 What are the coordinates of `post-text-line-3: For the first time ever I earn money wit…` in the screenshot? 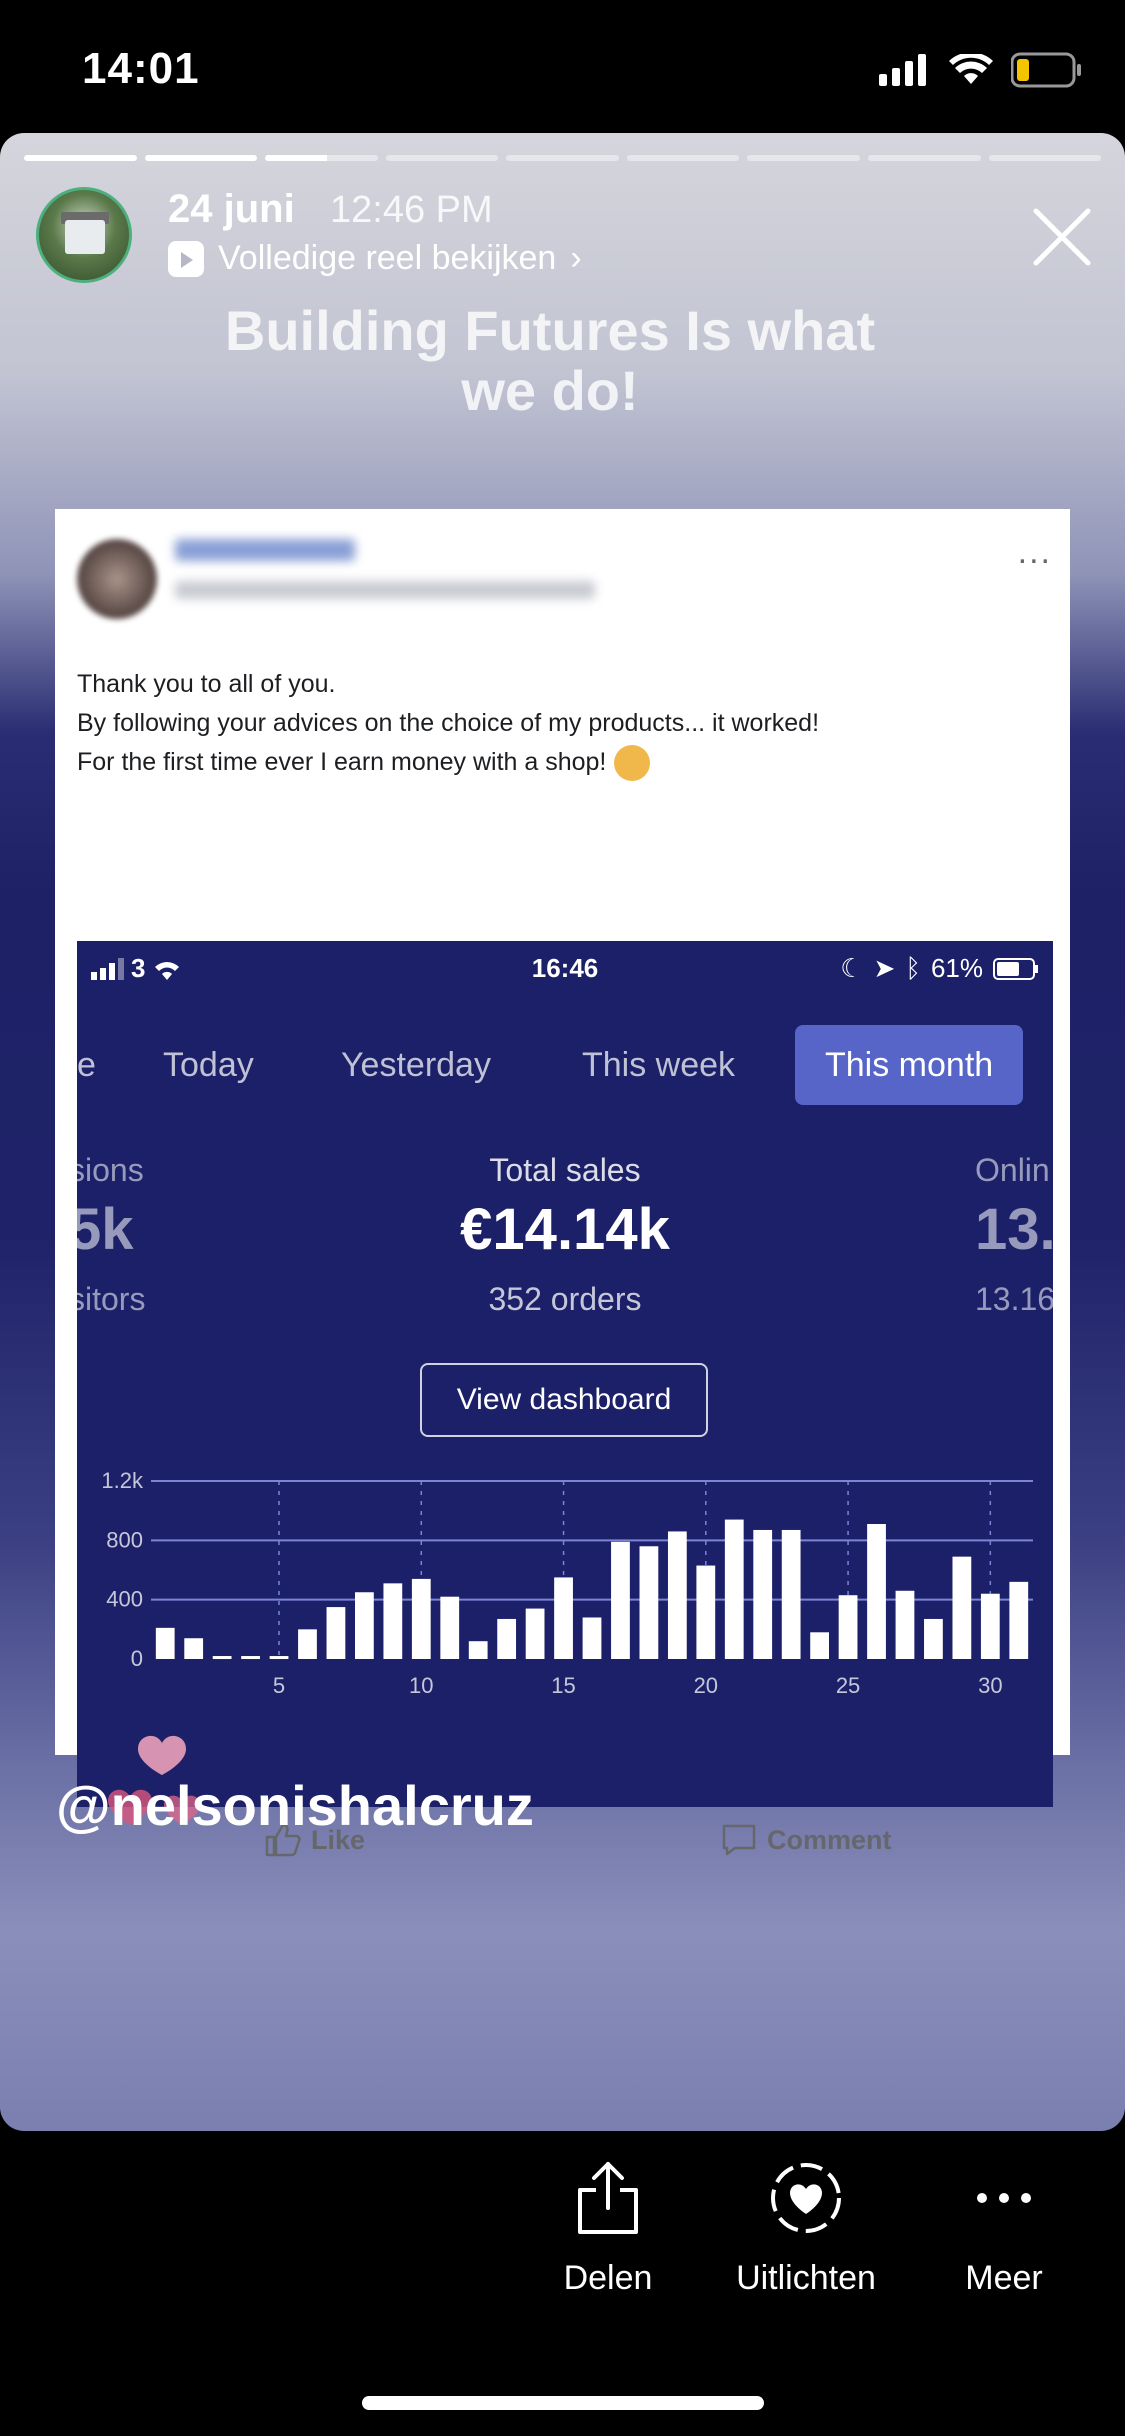 It's located at (448, 762).